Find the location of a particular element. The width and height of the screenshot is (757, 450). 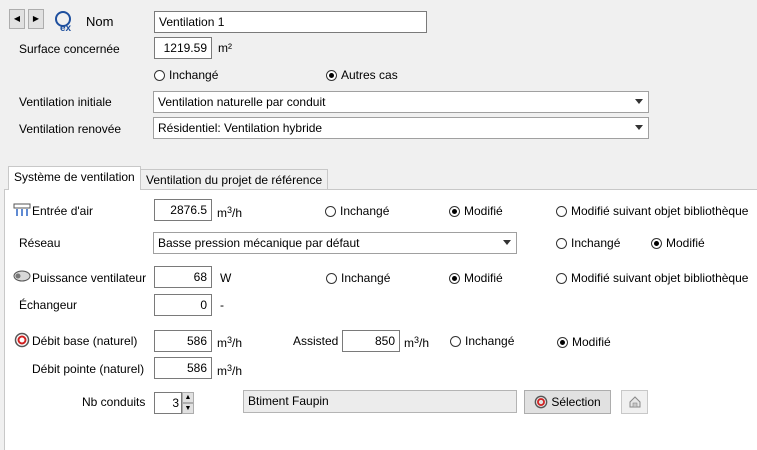

radio-debit-inchange: Inchangé is located at coordinates (482, 341).